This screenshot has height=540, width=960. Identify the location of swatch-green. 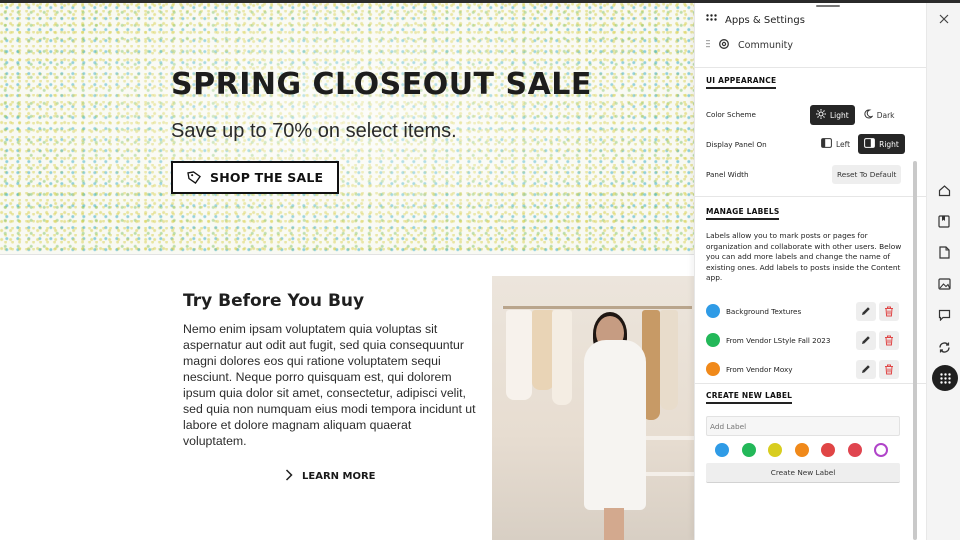
(748, 450).